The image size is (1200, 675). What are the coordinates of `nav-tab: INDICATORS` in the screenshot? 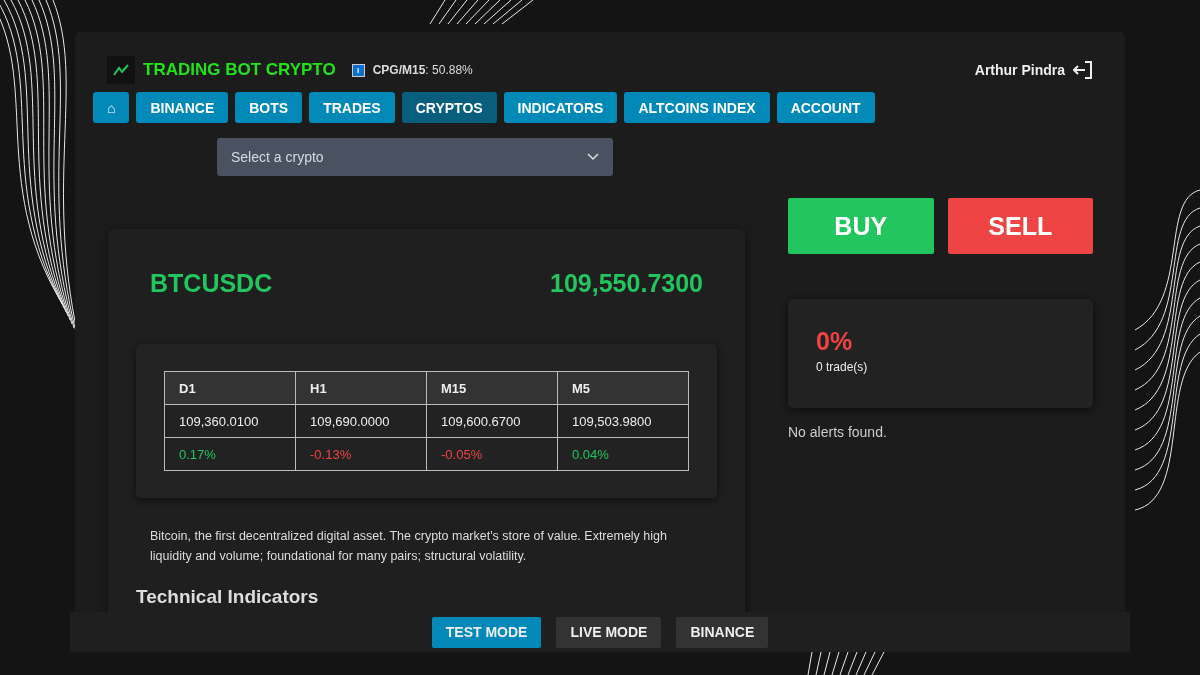 It's located at (560, 107).